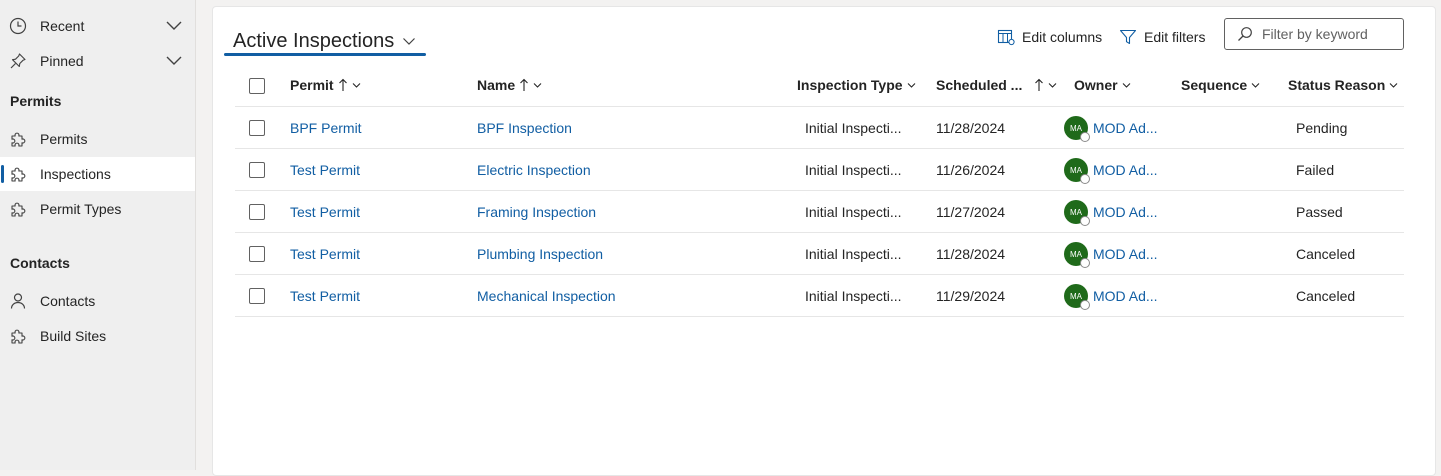 This screenshot has width=1441, height=476. Describe the element at coordinates (850, 85) in the screenshot. I see `column-header-label: Inspection Type` at that location.